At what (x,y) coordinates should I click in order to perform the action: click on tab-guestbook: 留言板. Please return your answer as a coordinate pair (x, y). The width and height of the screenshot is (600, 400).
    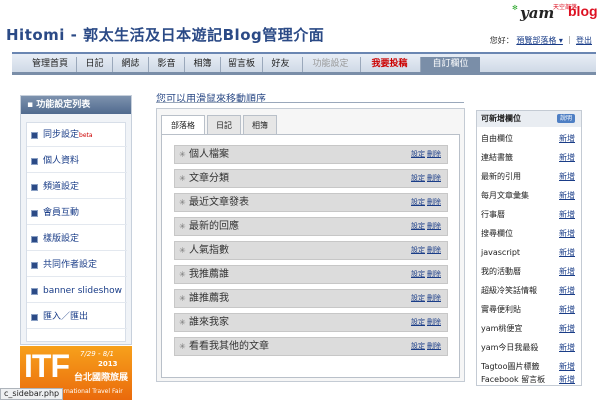
    Looking at the image, I should click on (241, 64).